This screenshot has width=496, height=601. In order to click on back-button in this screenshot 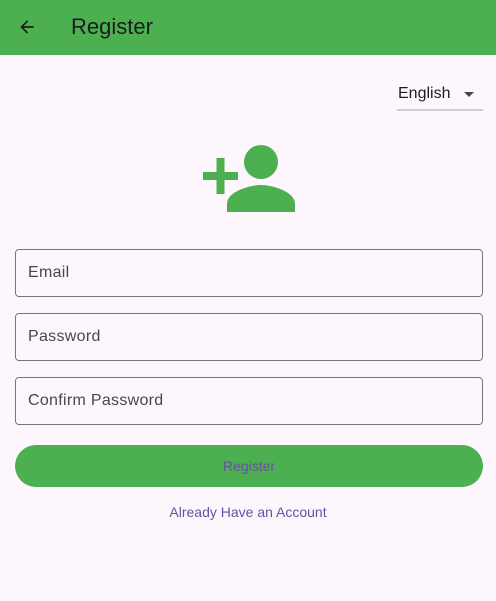, I will do `click(27, 27)`.